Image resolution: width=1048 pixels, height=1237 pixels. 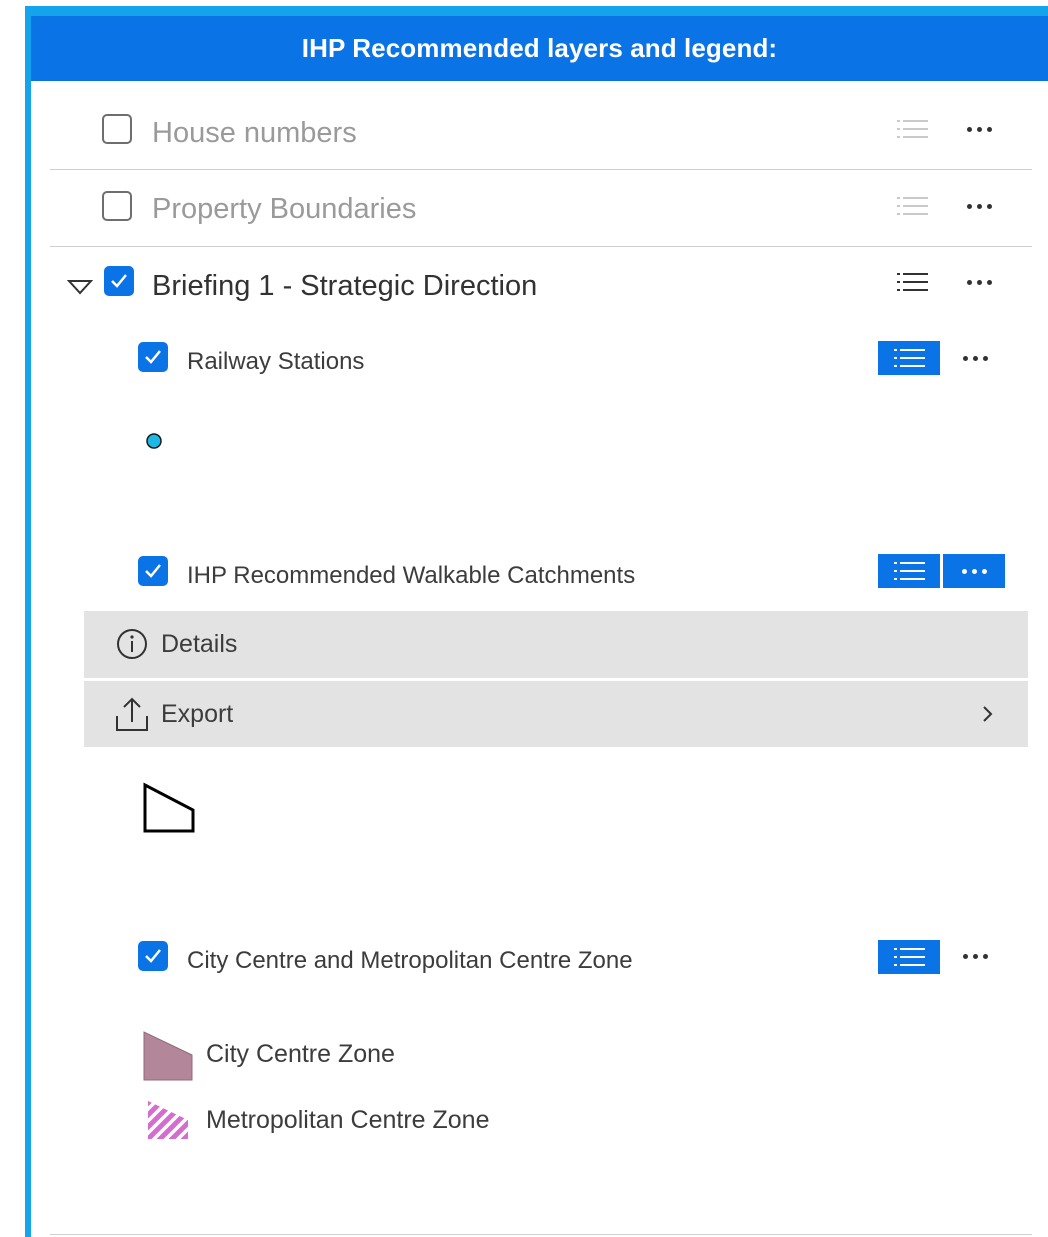 What do you see at coordinates (117, 129) in the screenshot?
I see `house-numbers-checkbox` at bounding box center [117, 129].